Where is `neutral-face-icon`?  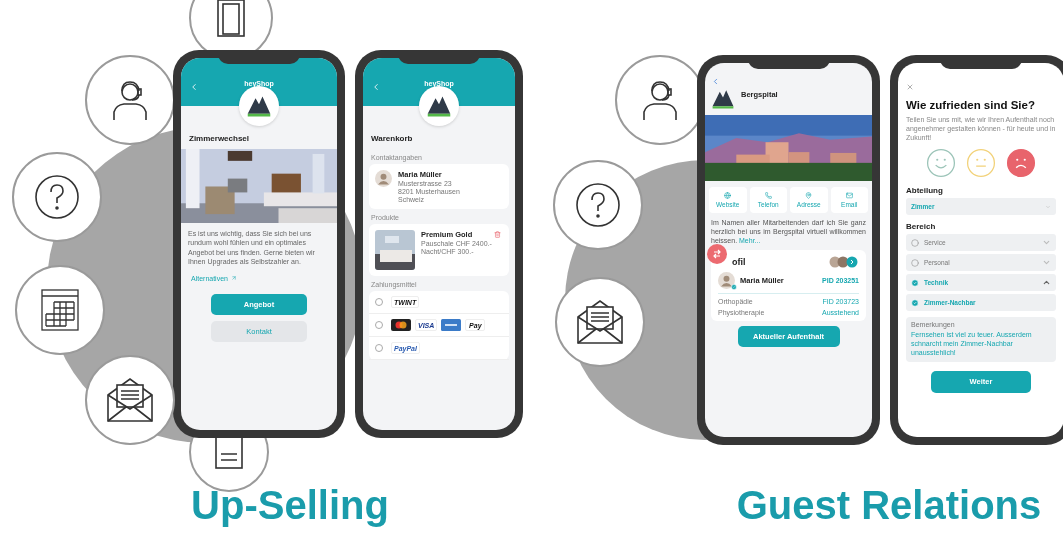
neutral-face-icon is located at coordinates (981, 163).